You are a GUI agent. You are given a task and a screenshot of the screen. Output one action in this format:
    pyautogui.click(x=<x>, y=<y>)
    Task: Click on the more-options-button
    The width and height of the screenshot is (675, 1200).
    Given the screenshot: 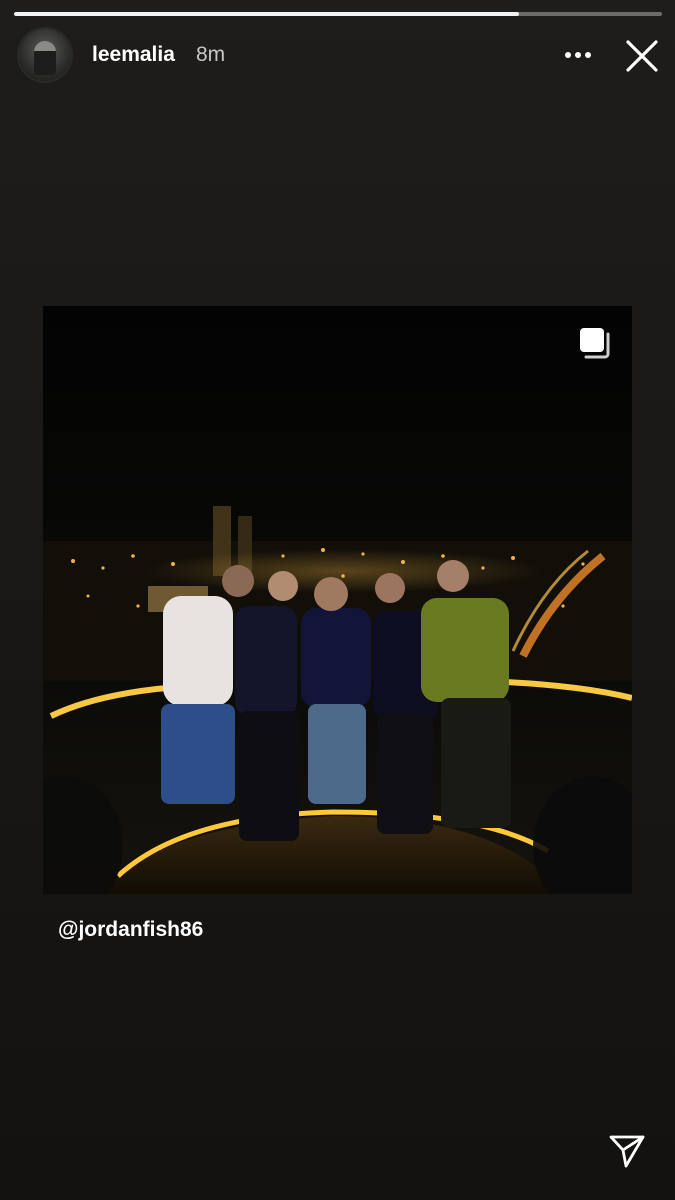 What is the action you would take?
    pyautogui.click(x=578, y=55)
    